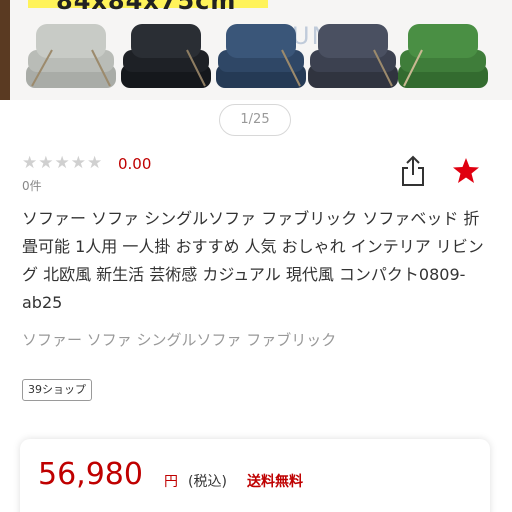 This screenshot has width=512, height=512. I want to click on product-subtitle: ソファー ソファ シングルソファ ファブリック, so click(179, 340).